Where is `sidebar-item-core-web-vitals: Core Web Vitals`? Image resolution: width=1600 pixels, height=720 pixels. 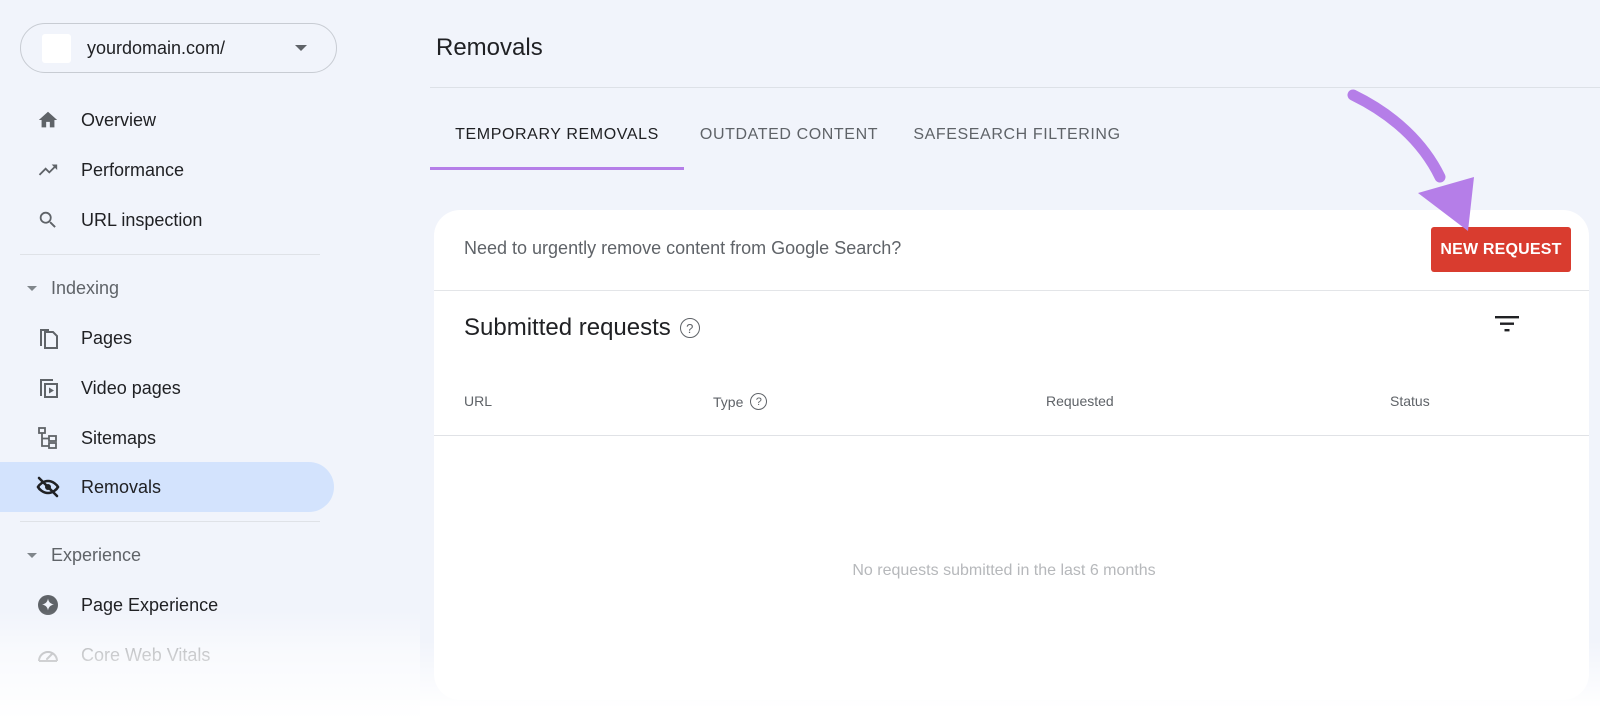 sidebar-item-core-web-vitals: Core Web Vitals is located at coordinates (167, 655).